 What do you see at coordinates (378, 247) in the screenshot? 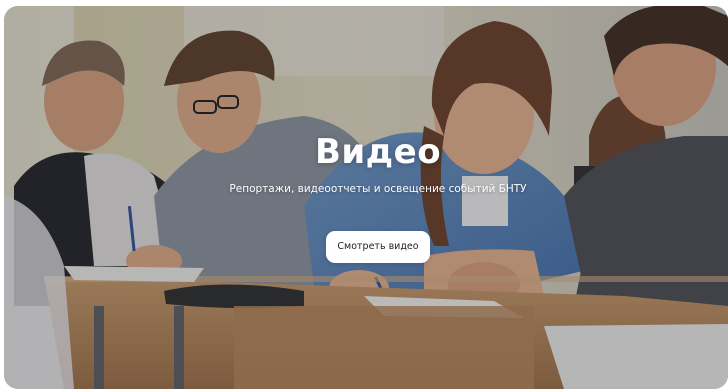
I see `watch-video-button: Смотреть видео` at bounding box center [378, 247].